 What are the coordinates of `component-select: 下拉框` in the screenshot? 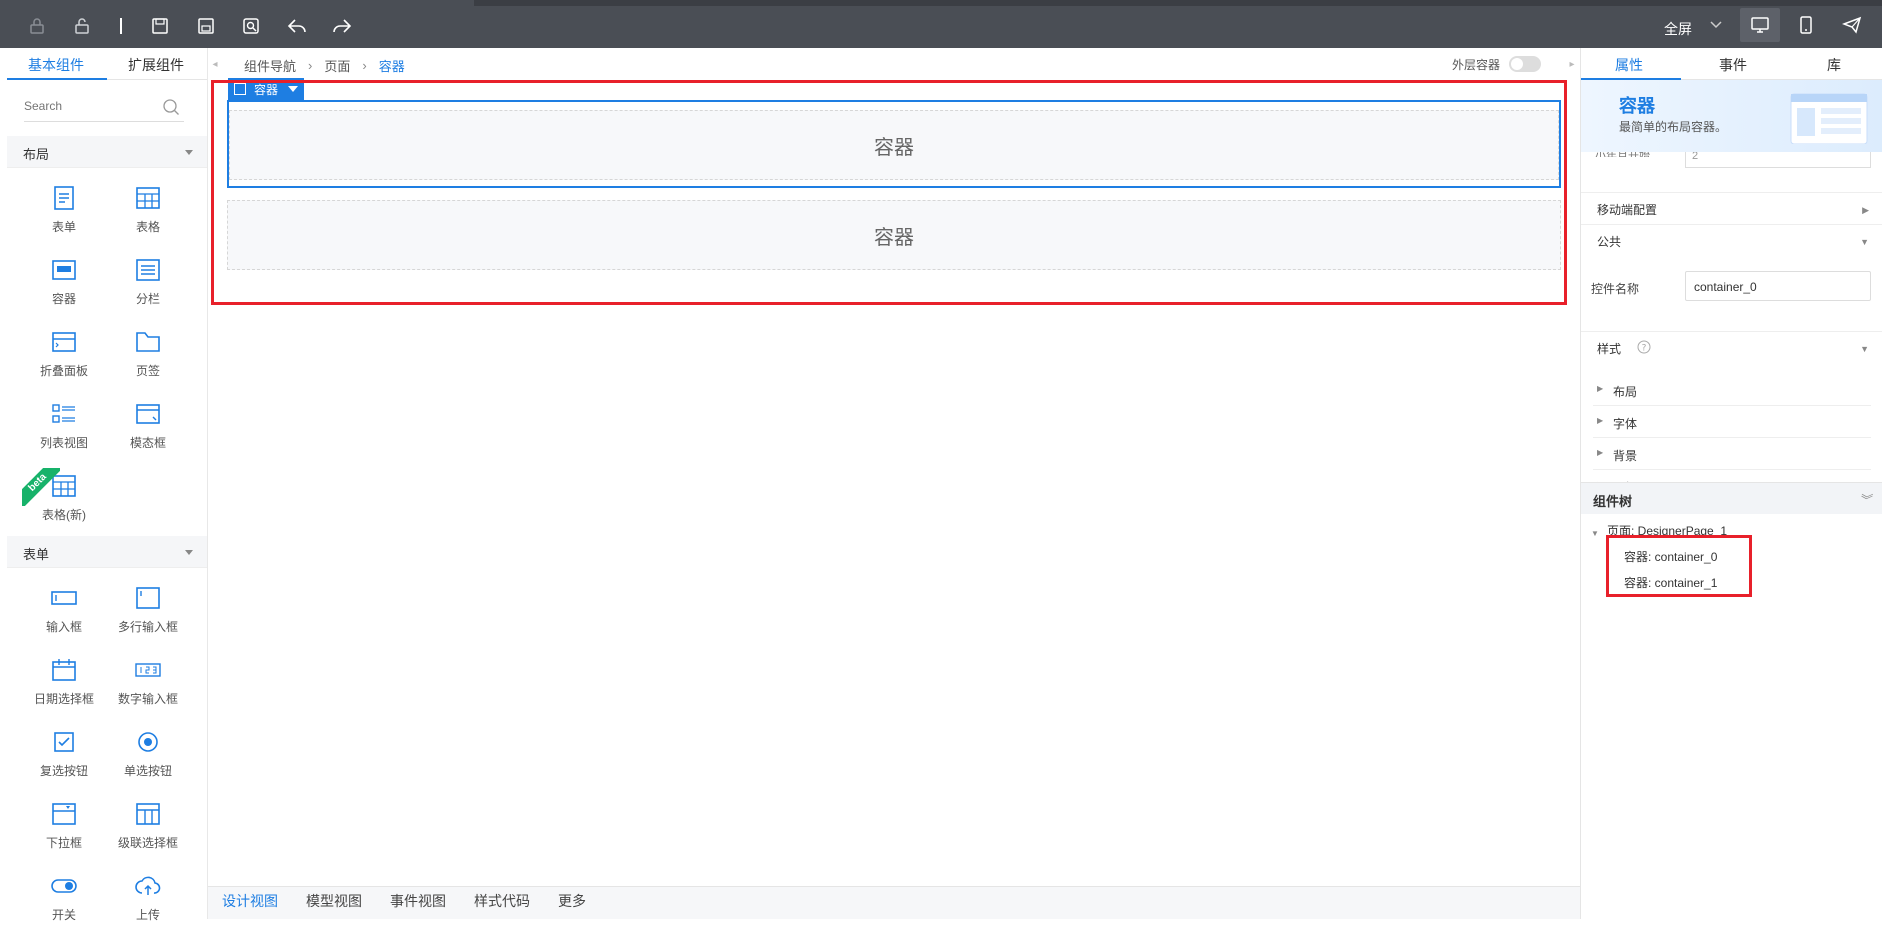 It's located at (64, 824).